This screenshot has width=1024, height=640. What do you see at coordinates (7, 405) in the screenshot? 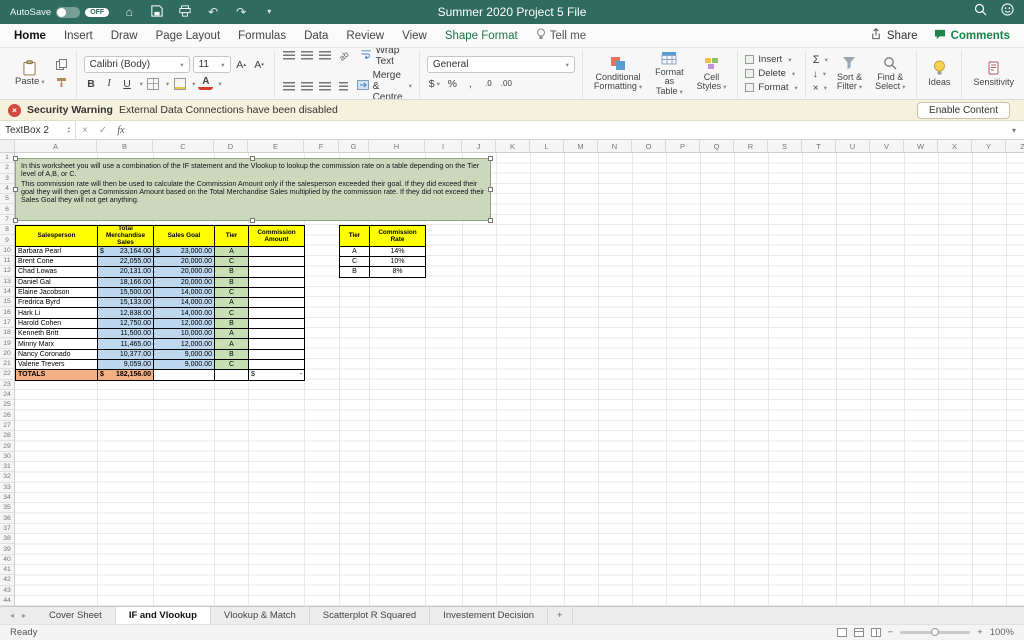
I see `row-number: 25` at bounding box center [7, 405].